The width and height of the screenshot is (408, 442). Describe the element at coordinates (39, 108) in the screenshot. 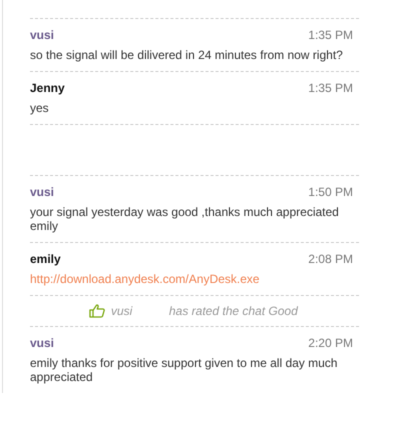

I see `message-text: yes` at that location.